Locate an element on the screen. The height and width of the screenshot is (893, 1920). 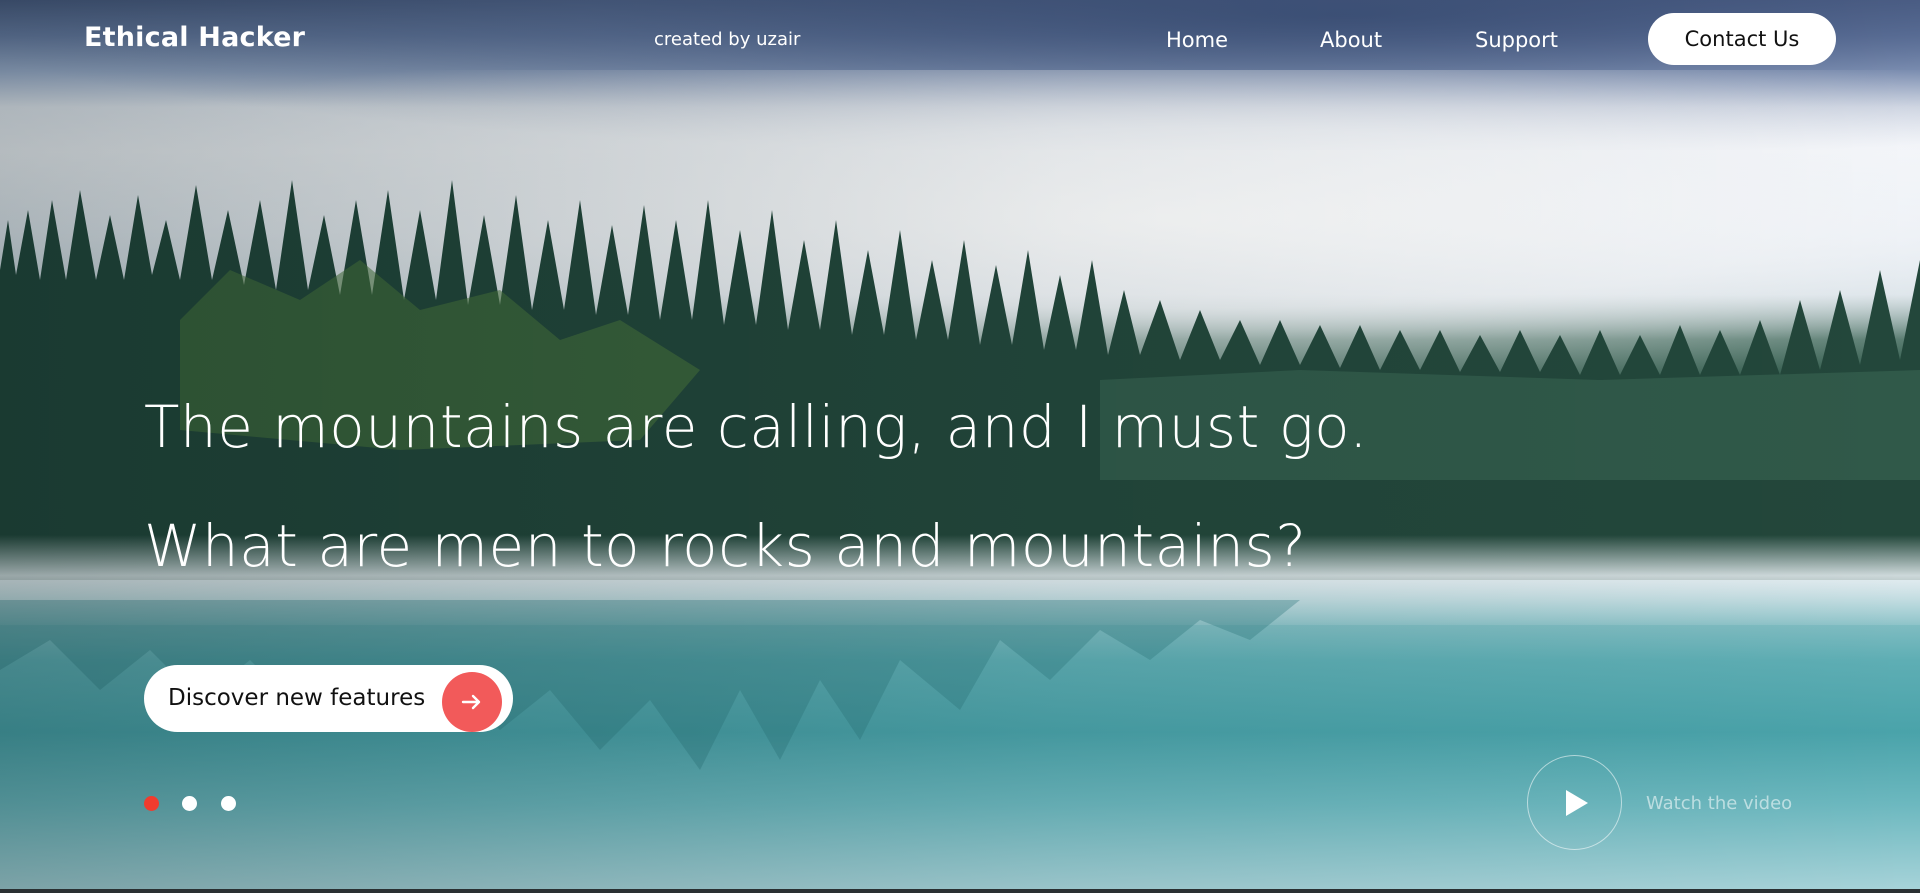
play-video-button is located at coordinates (1574, 802).